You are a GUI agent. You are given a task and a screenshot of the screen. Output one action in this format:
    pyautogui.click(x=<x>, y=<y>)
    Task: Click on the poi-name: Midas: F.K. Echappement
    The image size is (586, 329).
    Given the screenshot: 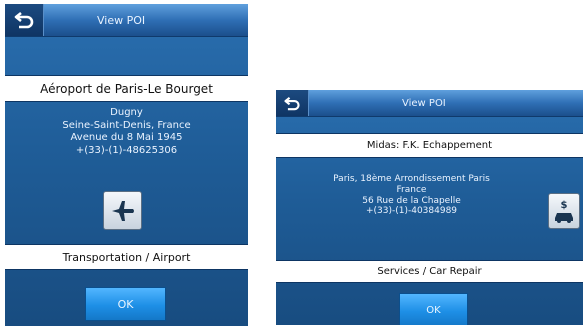 What is the action you would take?
    pyautogui.click(x=429, y=145)
    